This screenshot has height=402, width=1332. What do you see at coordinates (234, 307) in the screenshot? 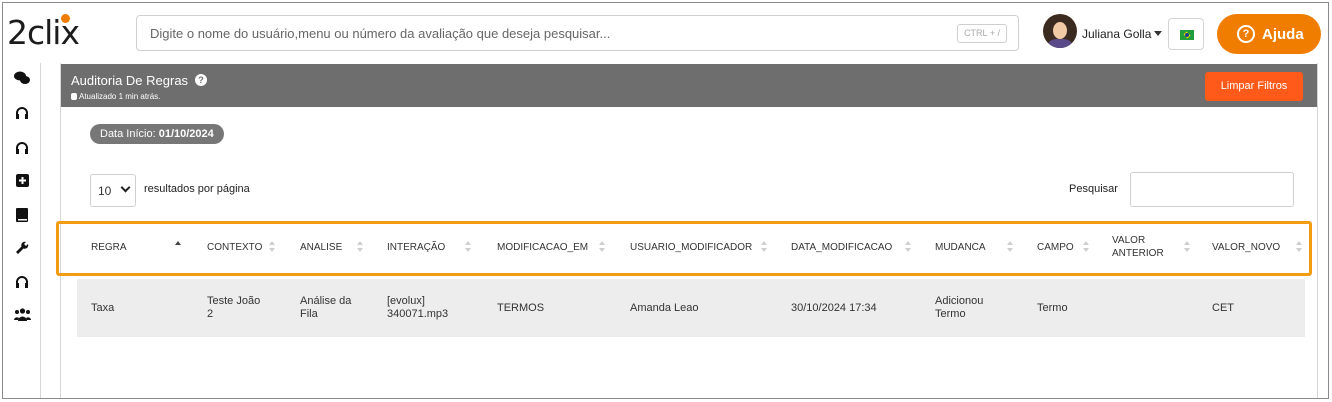
I see `cell-contexto: Teste João 2` at bounding box center [234, 307].